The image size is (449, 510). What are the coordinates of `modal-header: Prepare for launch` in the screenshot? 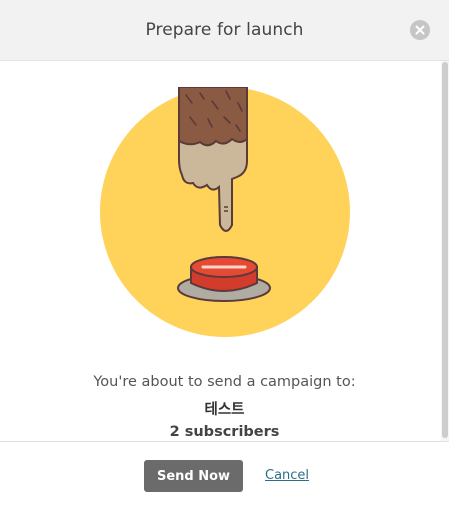 It's located at (224, 30).